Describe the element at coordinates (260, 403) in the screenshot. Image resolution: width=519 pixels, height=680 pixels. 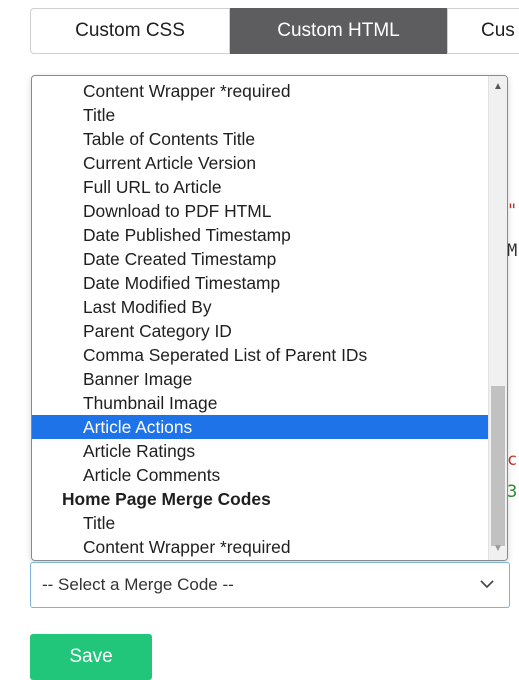
I see `option-item: Thumbnail Image` at that location.